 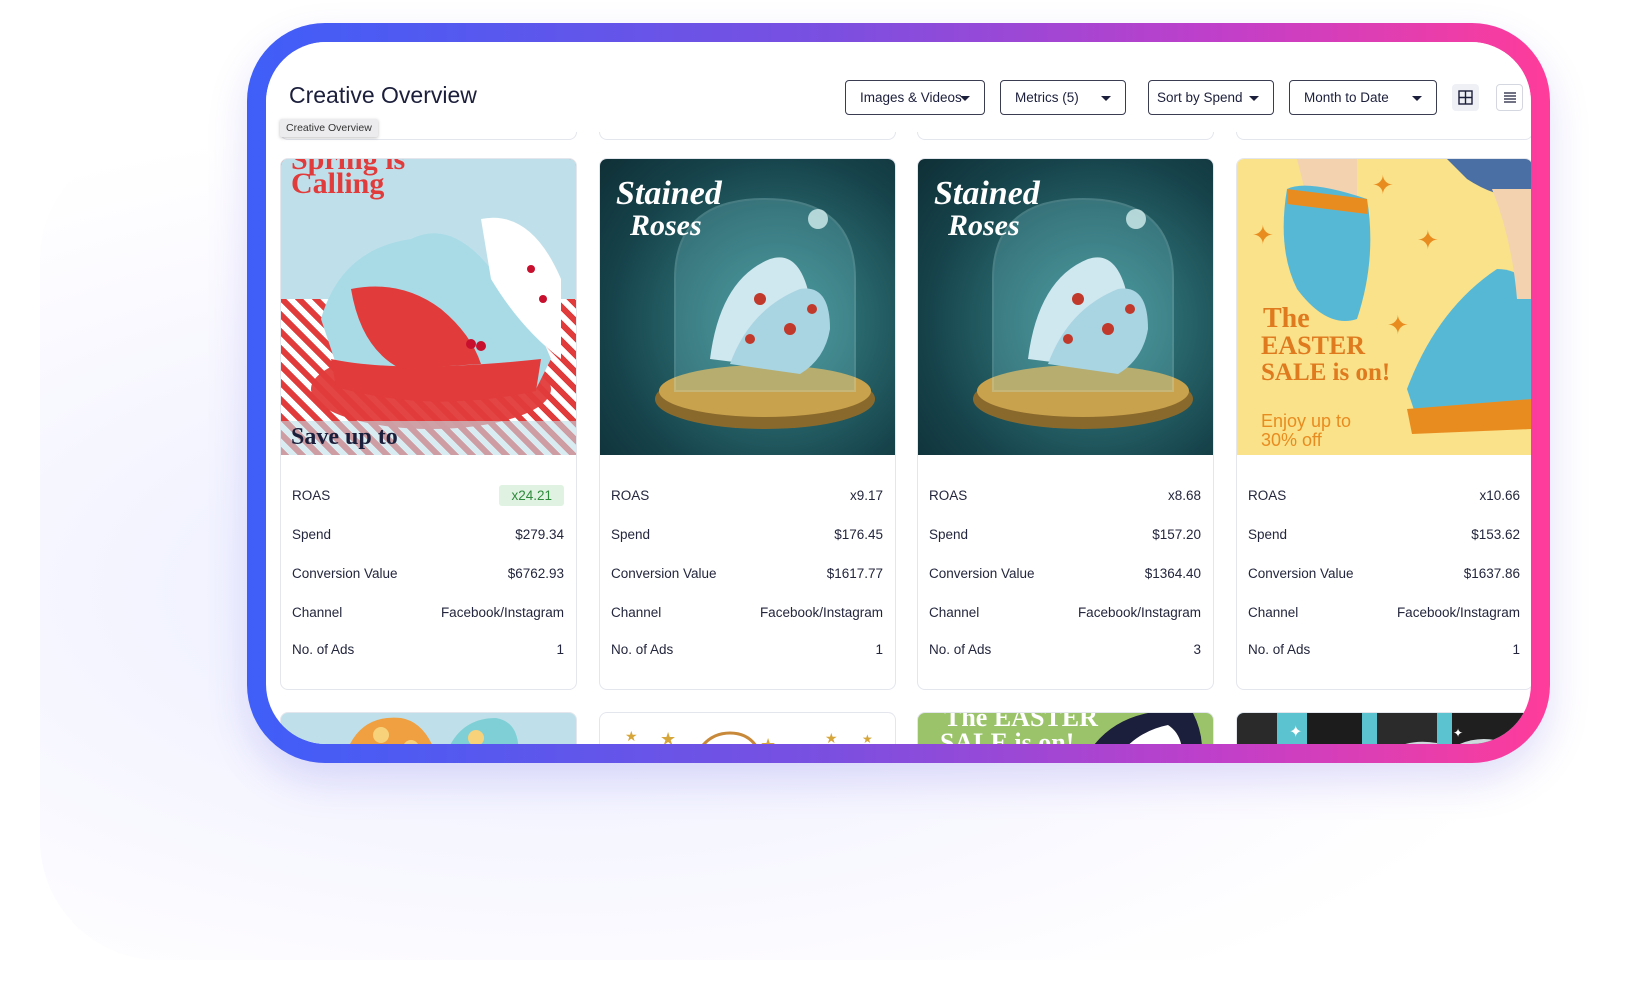 I want to click on list-icon, so click(x=1509, y=97).